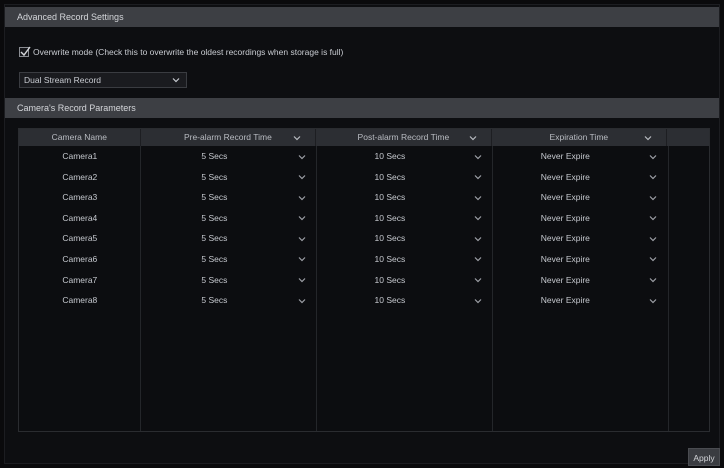  I want to click on camera-name: Camera7, so click(80, 279).